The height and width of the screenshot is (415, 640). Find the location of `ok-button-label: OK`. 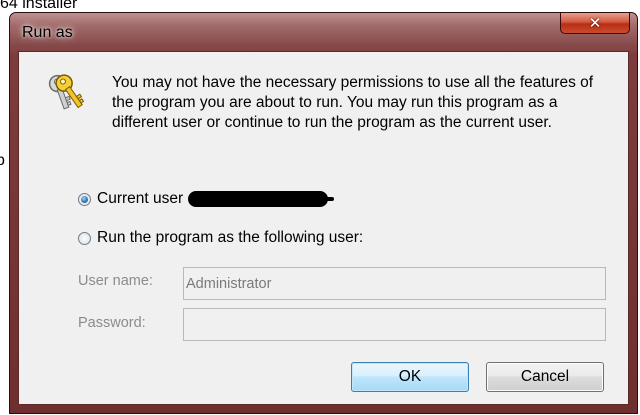

ok-button-label: OK is located at coordinates (410, 376).